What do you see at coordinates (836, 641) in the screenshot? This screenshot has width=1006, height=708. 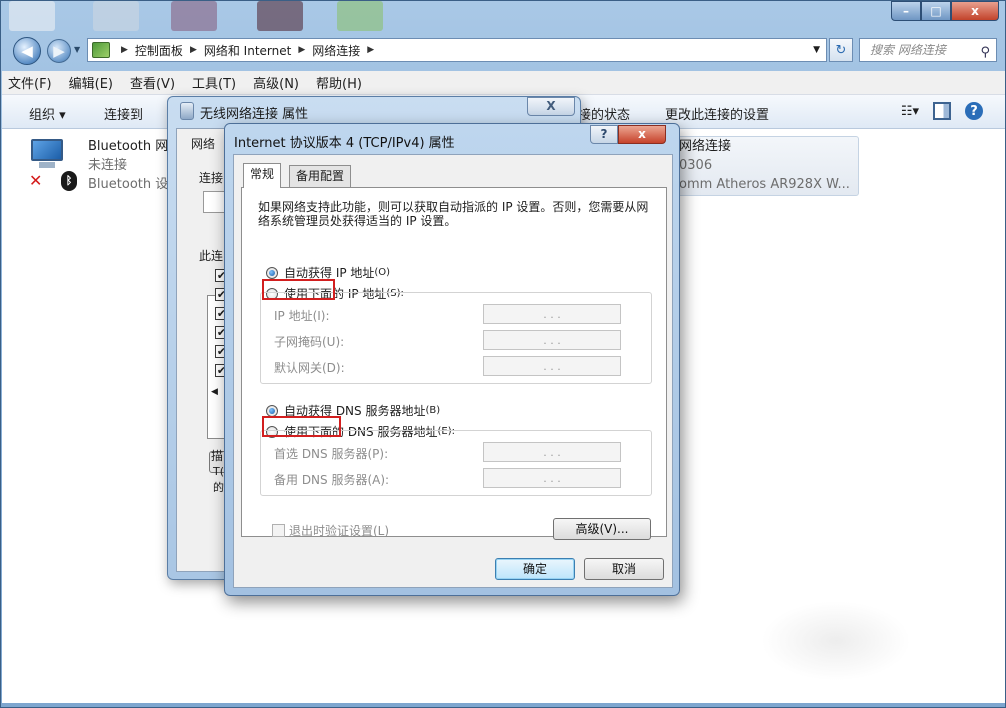 I see `watermark-blur` at bounding box center [836, 641].